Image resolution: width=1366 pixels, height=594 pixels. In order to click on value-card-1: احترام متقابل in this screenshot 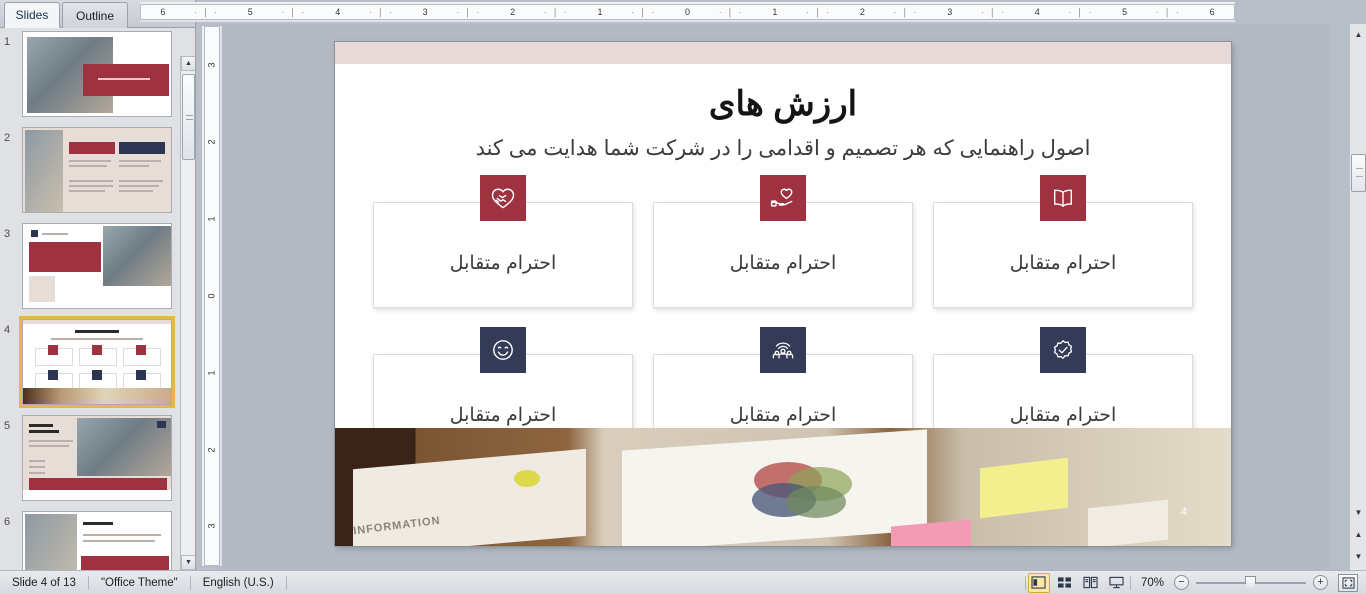, I will do `click(503, 241)`.